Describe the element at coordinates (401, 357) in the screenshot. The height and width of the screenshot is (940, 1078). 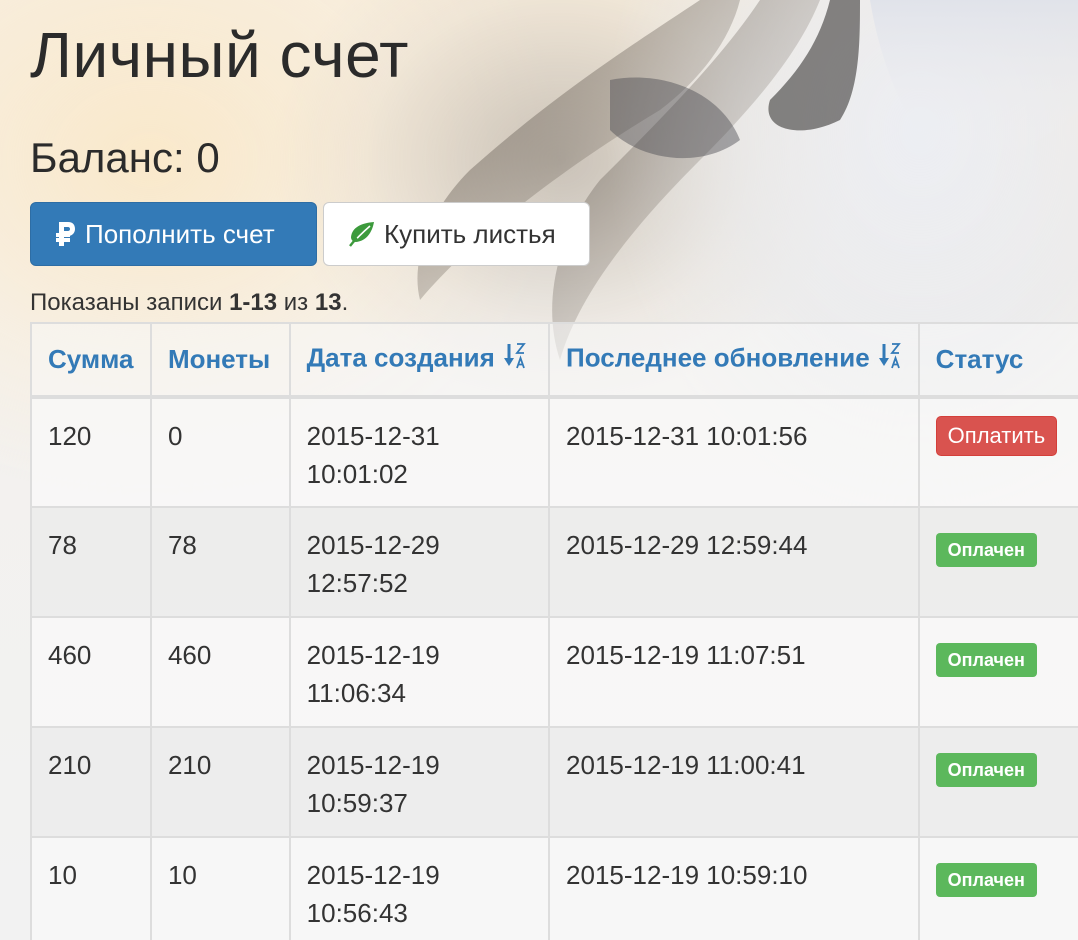
I see `column-header-created-link: Дата создания` at that location.